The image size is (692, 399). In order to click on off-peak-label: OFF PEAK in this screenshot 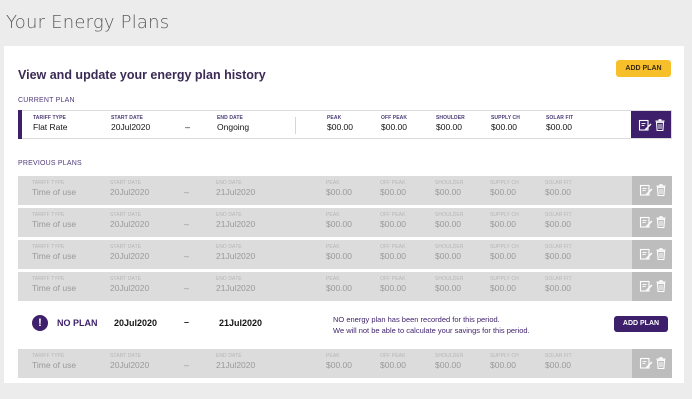, I will do `click(393, 215)`.